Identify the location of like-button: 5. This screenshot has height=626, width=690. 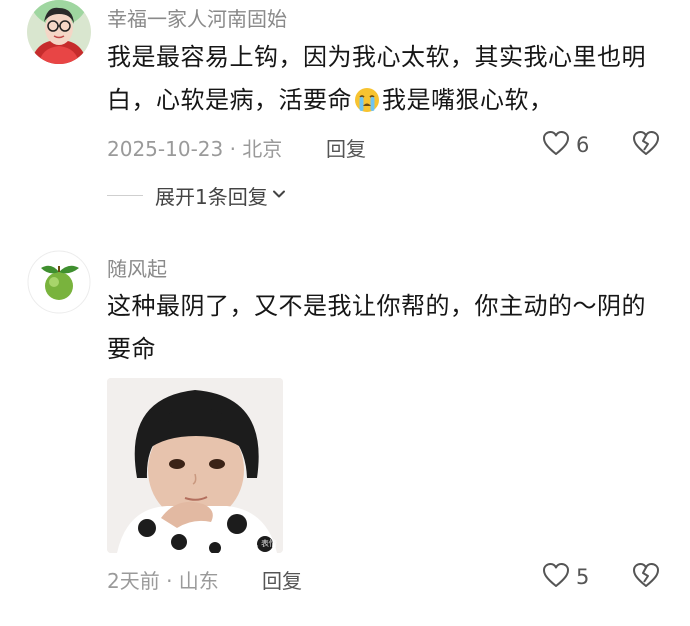
(565, 577).